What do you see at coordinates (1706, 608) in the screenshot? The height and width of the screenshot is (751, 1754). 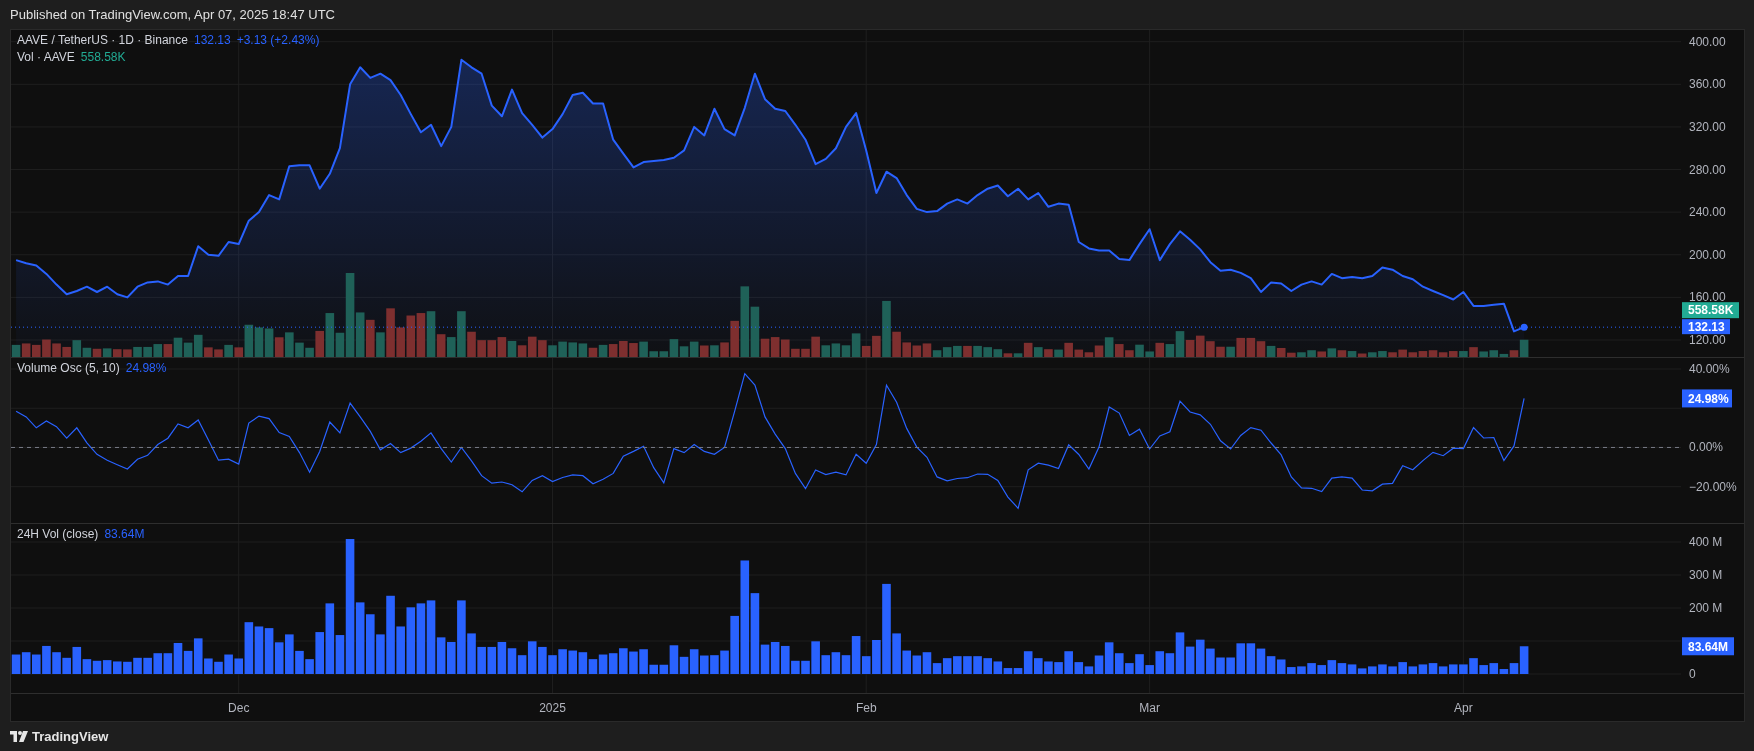 I see `axis-label: 200 M` at bounding box center [1706, 608].